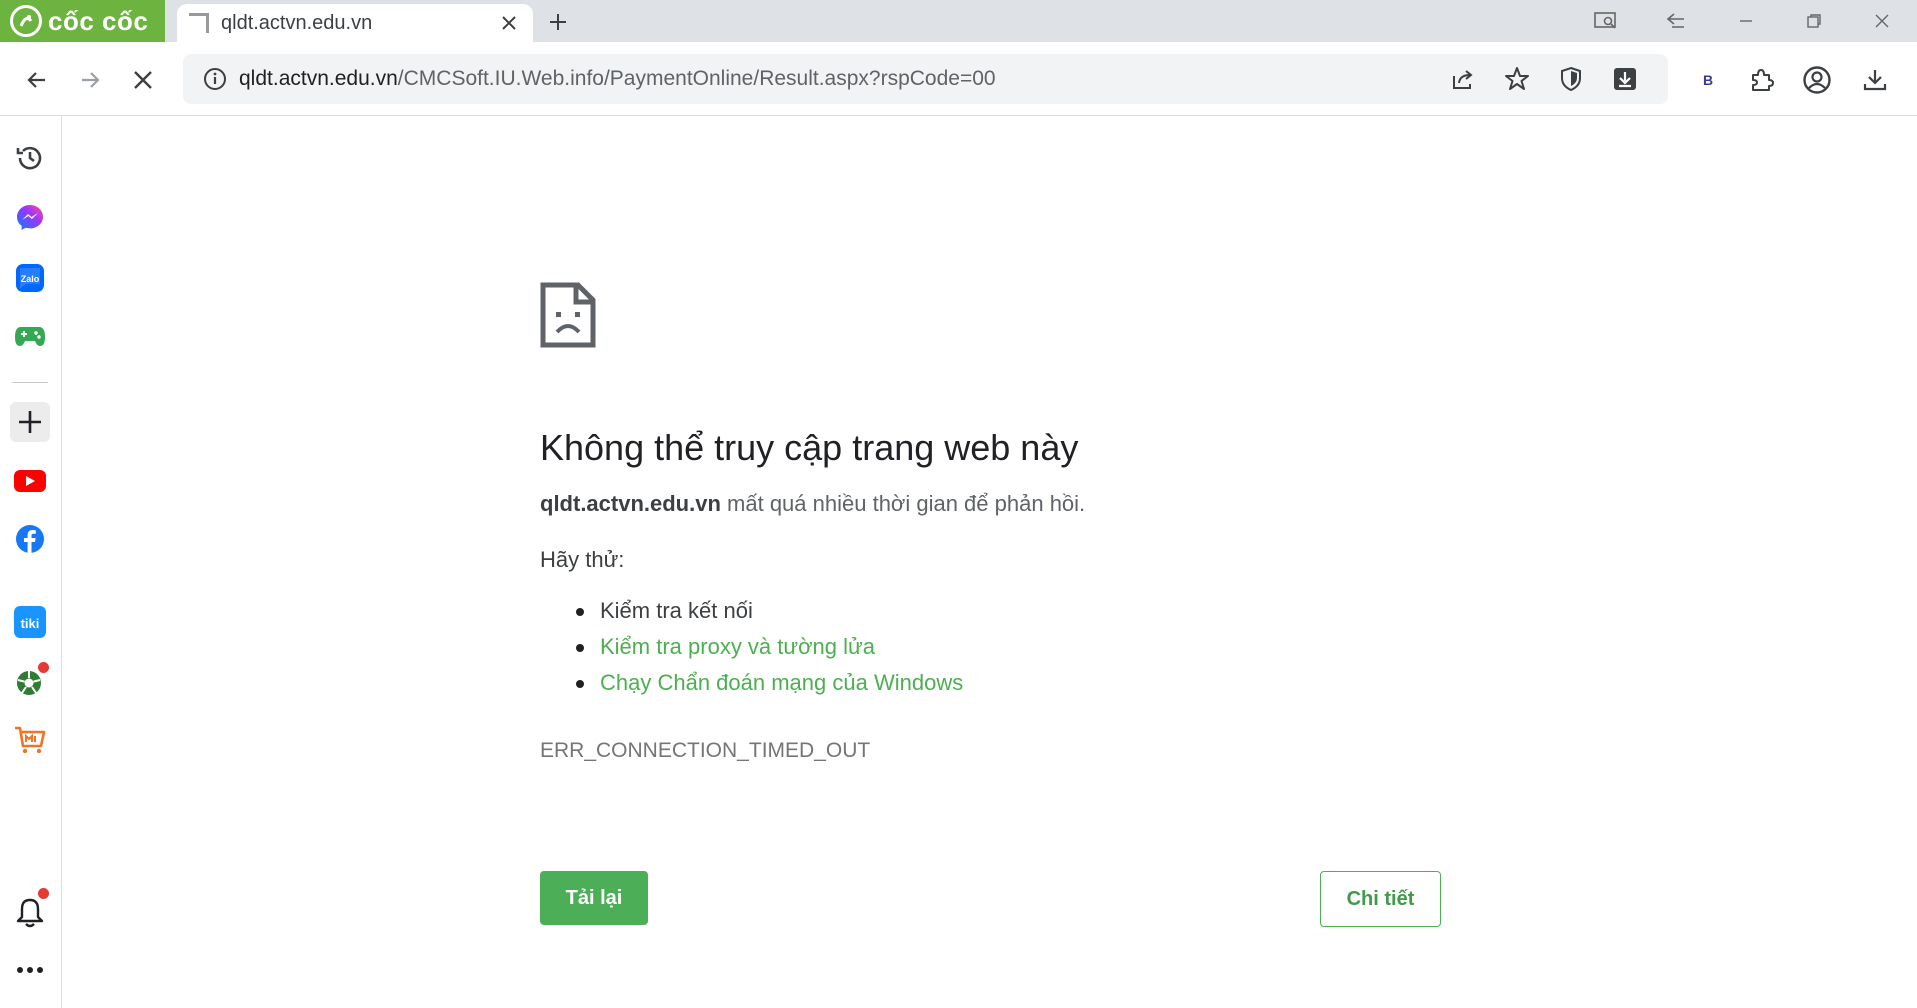  What do you see at coordinates (809, 447) in the screenshot?
I see `error-title: Không thể truy cập trang web này` at bounding box center [809, 447].